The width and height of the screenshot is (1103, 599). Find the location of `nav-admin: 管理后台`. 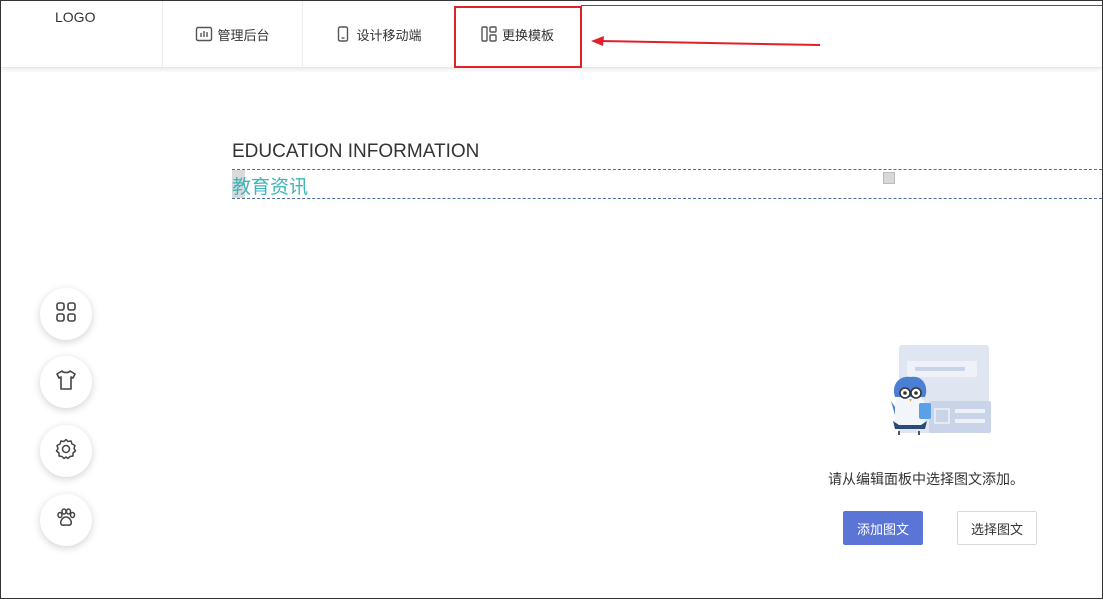

nav-admin: 管理后台 is located at coordinates (232, 34).